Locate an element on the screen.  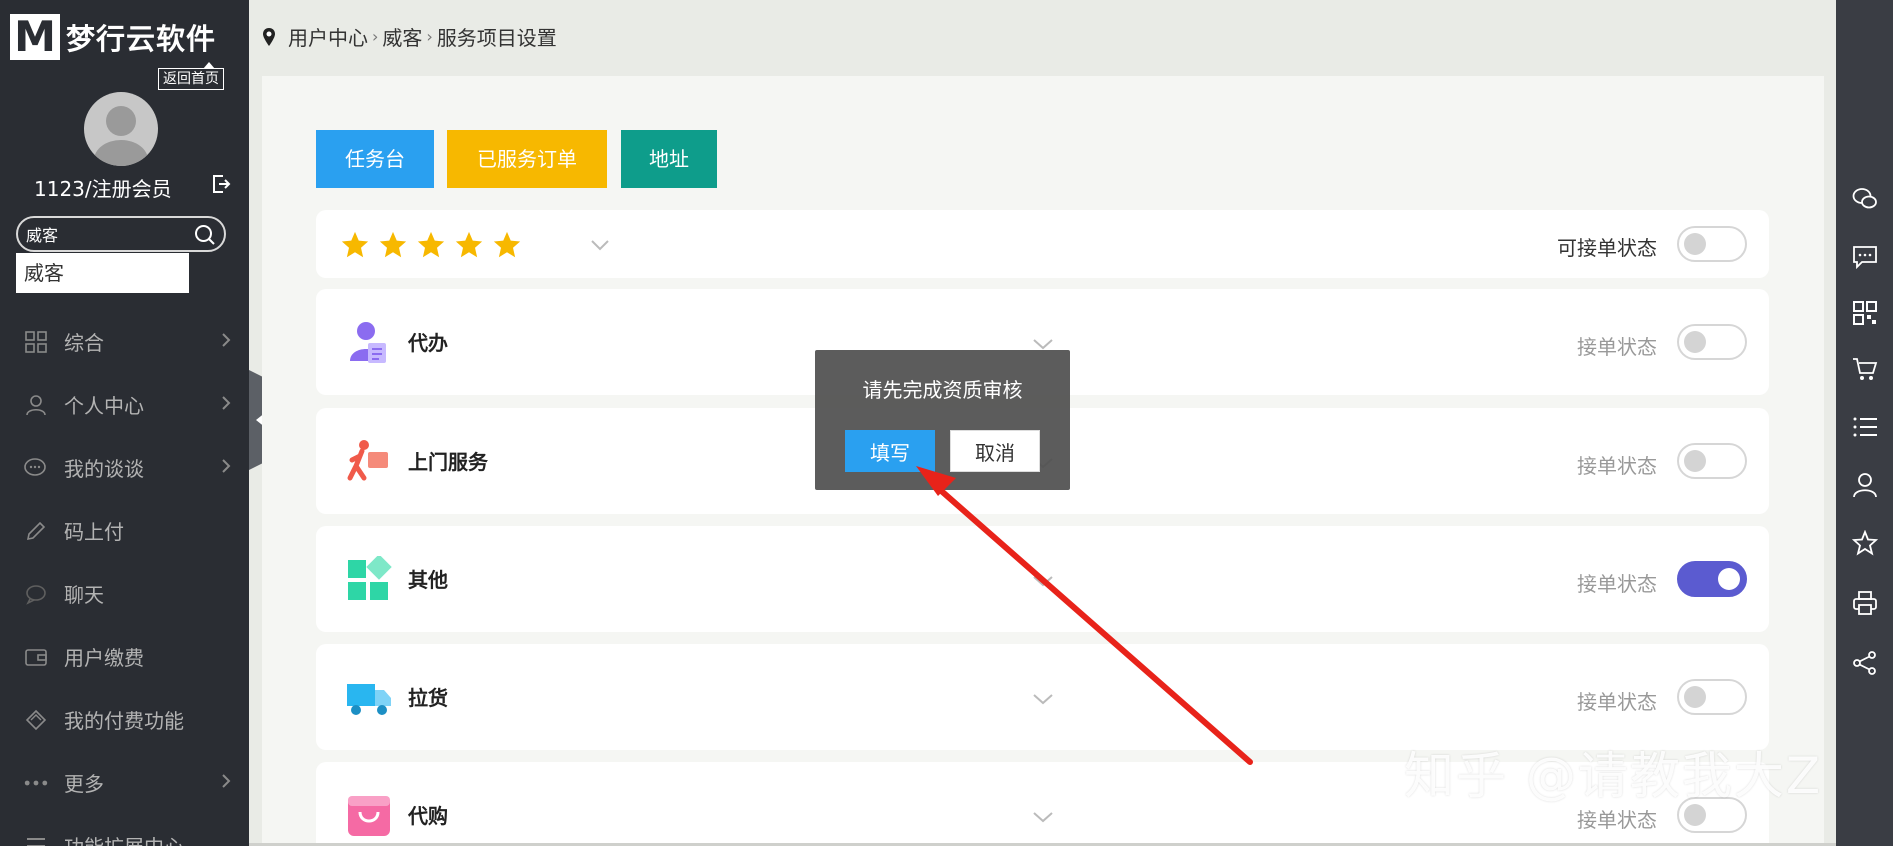
fill-button: 填写 is located at coordinates (890, 451).